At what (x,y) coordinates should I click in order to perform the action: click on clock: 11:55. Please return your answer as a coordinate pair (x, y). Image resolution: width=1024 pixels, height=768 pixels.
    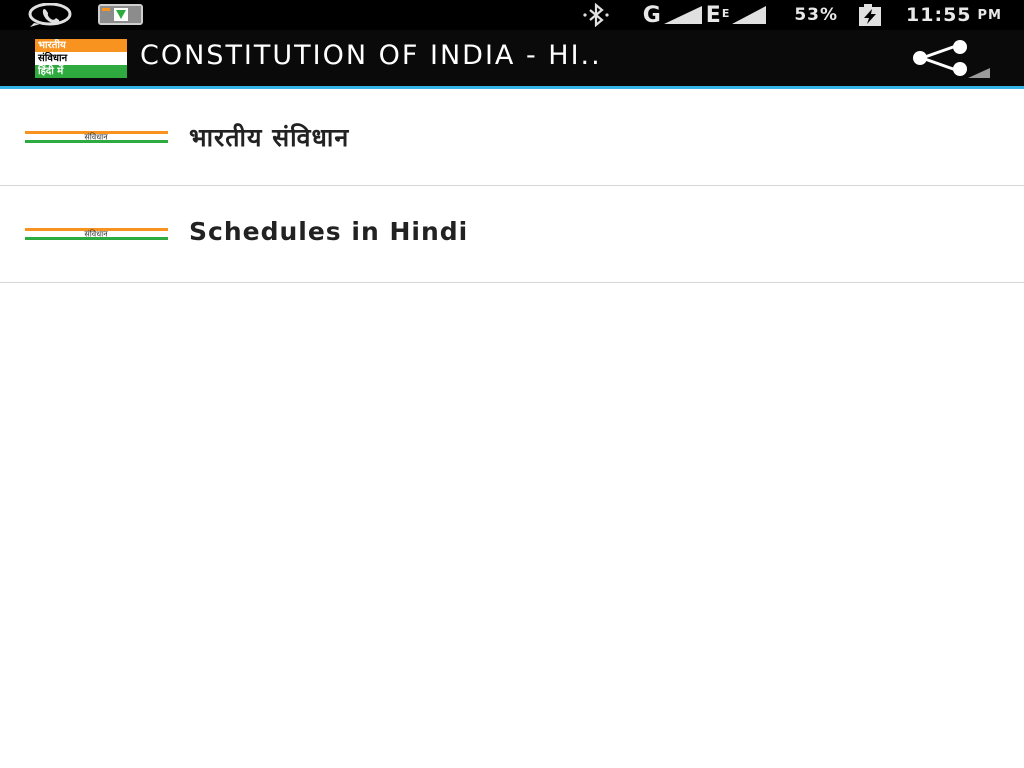
    Looking at the image, I should click on (939, 15).